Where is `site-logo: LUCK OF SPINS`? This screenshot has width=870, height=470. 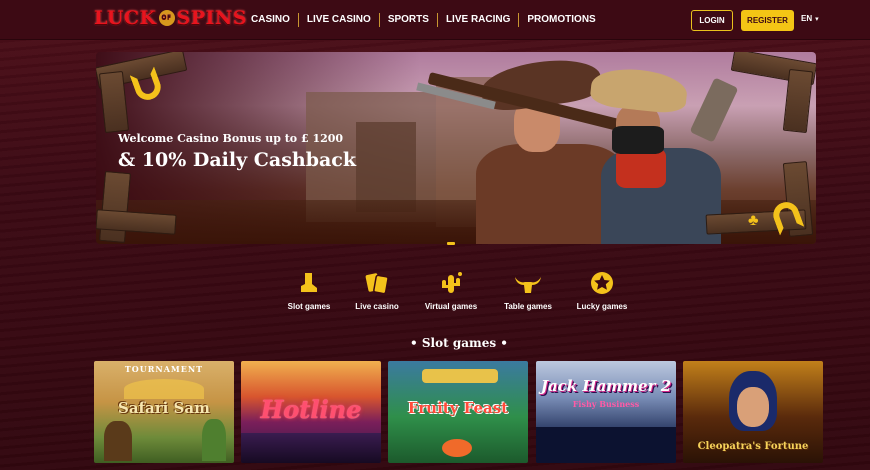
site-logo: LUCK OF SPINS is located at coordinates (170, 18).